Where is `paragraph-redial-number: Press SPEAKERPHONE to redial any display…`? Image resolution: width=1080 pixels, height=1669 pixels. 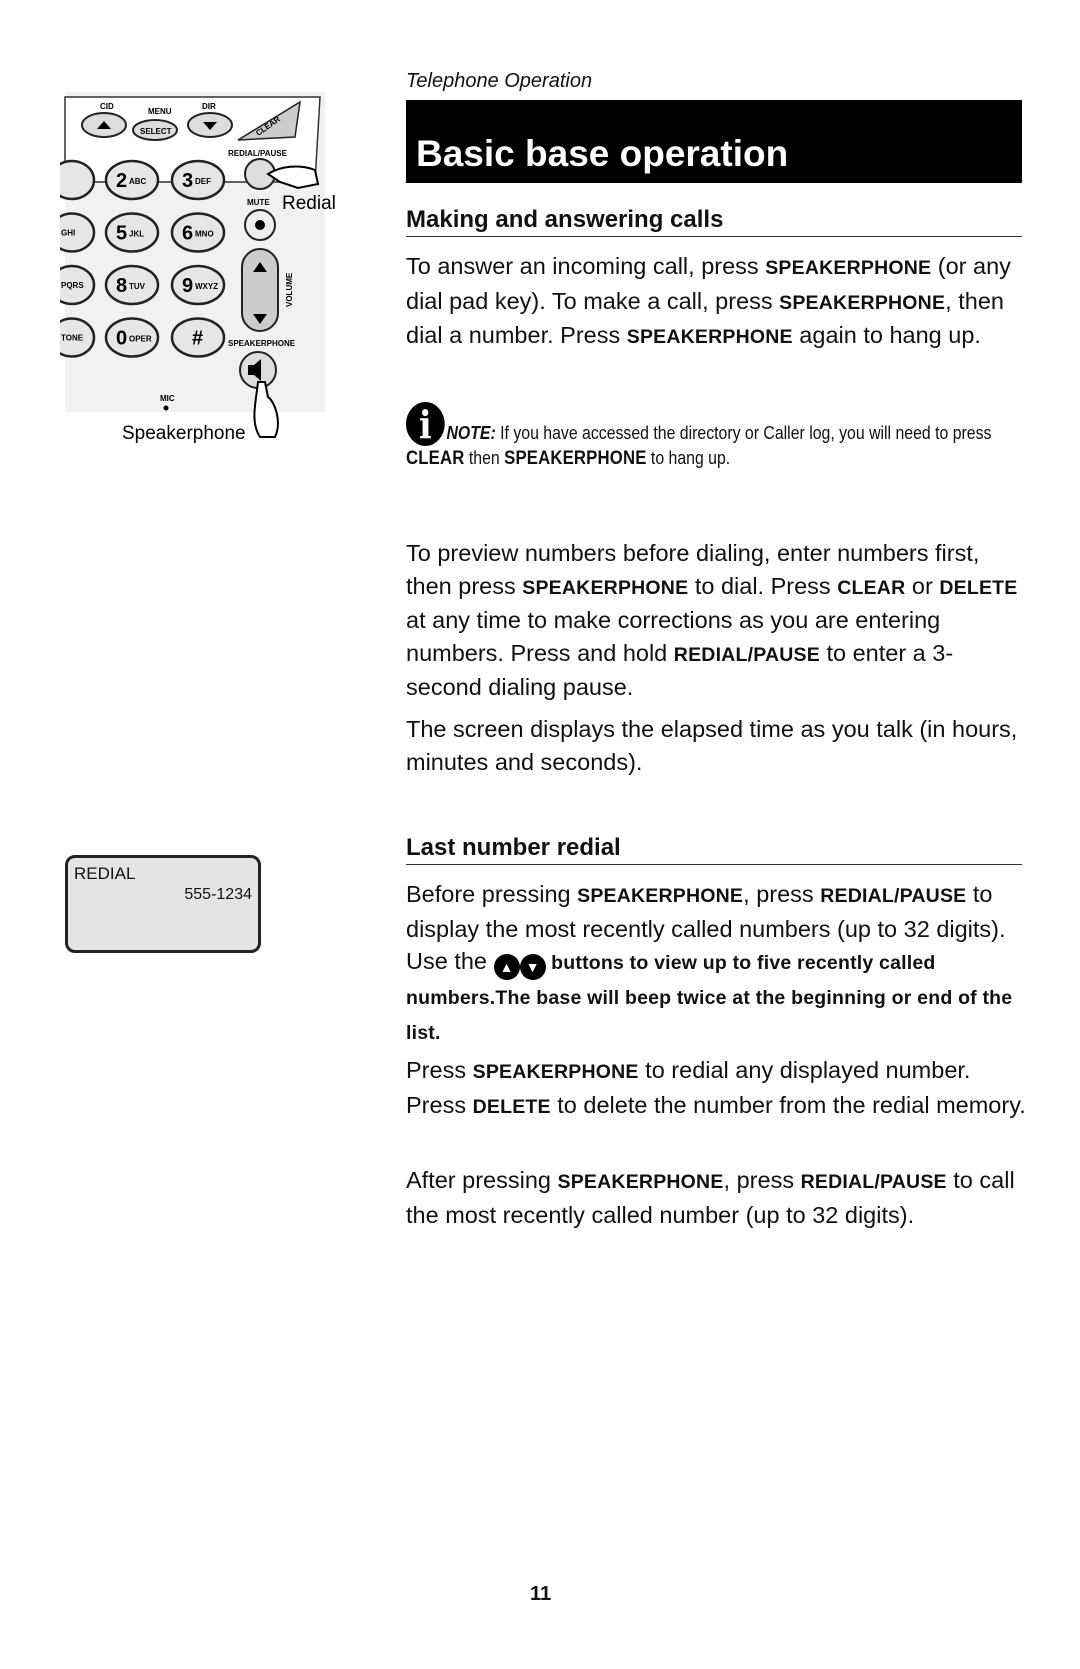 paragraph-redial-number: Press SPEAKERPHONE to redial any display… is located at coordinates (716, 1088).